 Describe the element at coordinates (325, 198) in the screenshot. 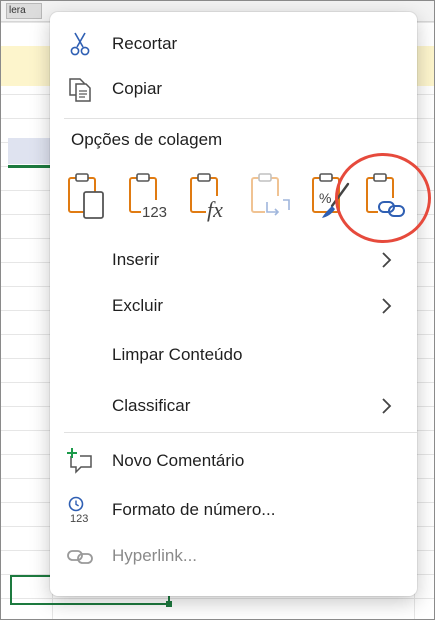

I see `paste-formatting-text: %` at that location.